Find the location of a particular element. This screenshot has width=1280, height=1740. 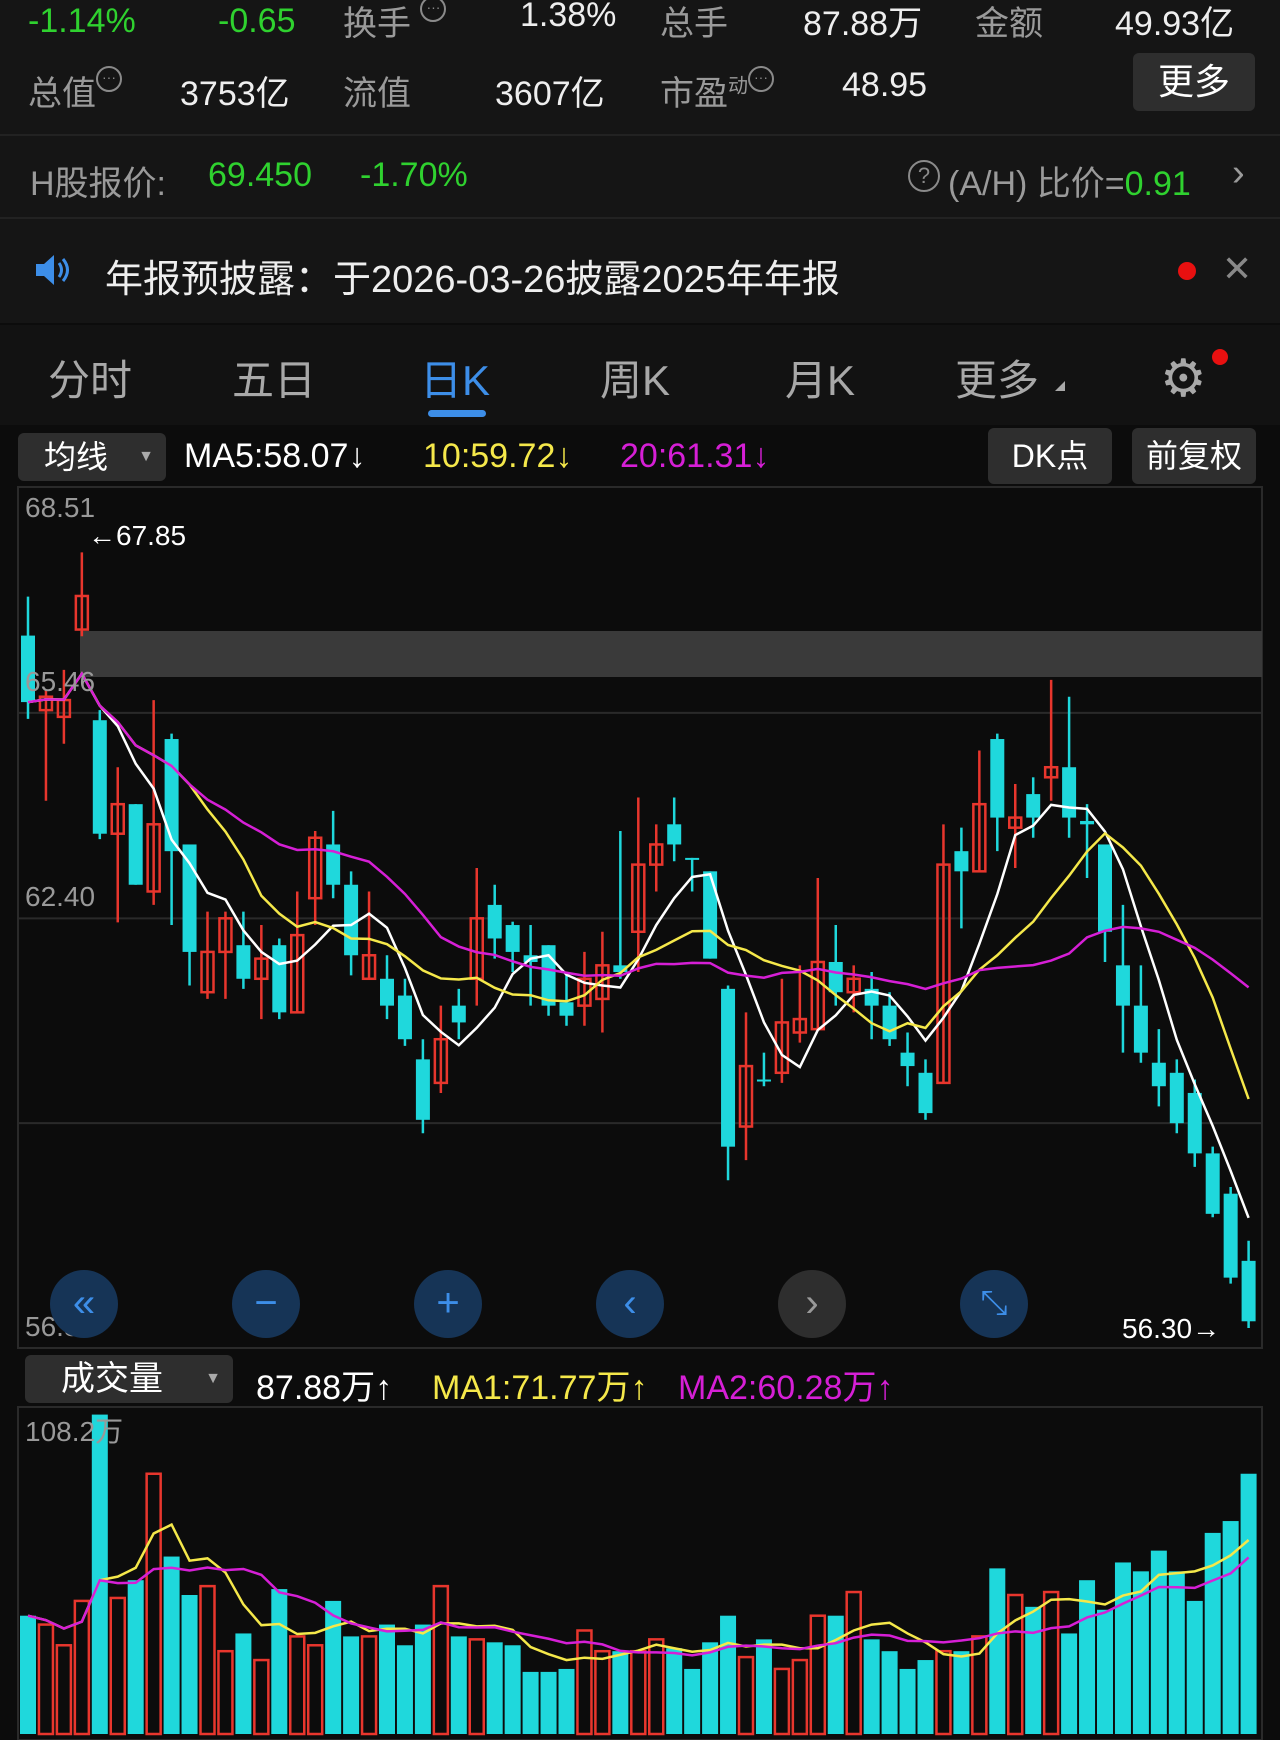

volume-indicator-select: 成交量 ▼ is located at coordinates (129, 1379).